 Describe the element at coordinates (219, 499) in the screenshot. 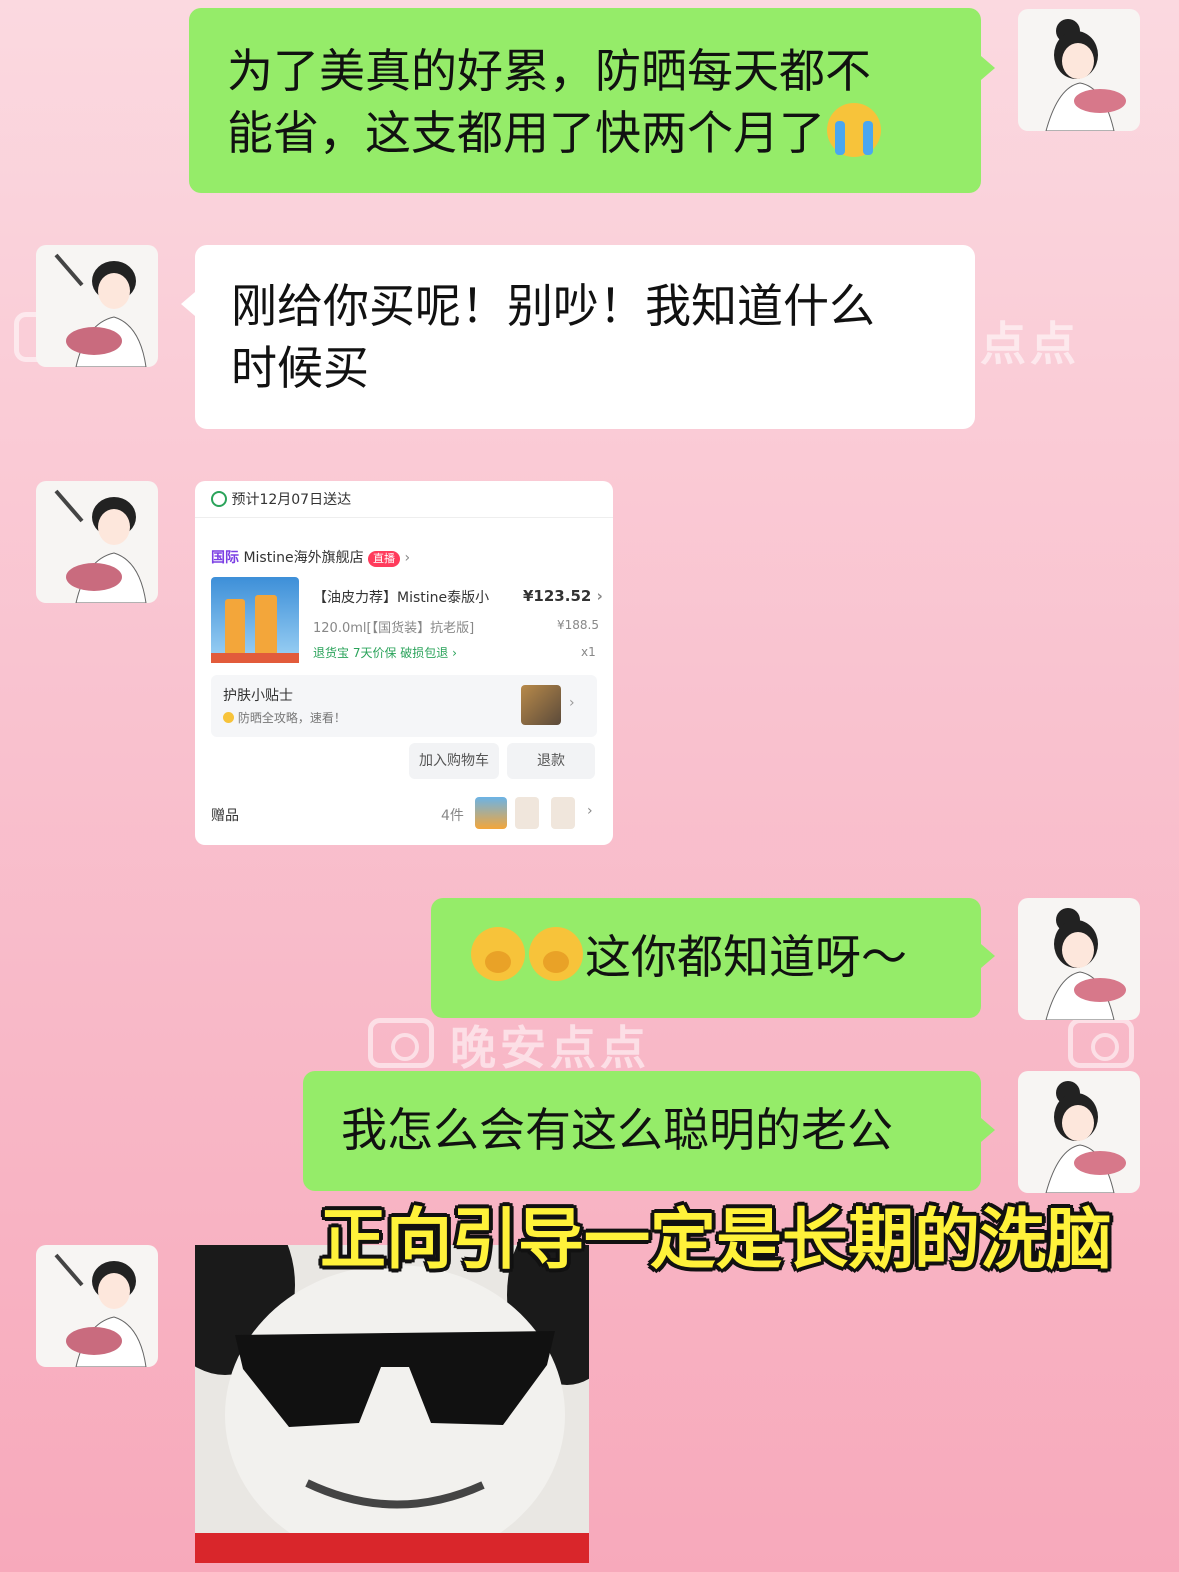

I see `lightning-icon` at that location.